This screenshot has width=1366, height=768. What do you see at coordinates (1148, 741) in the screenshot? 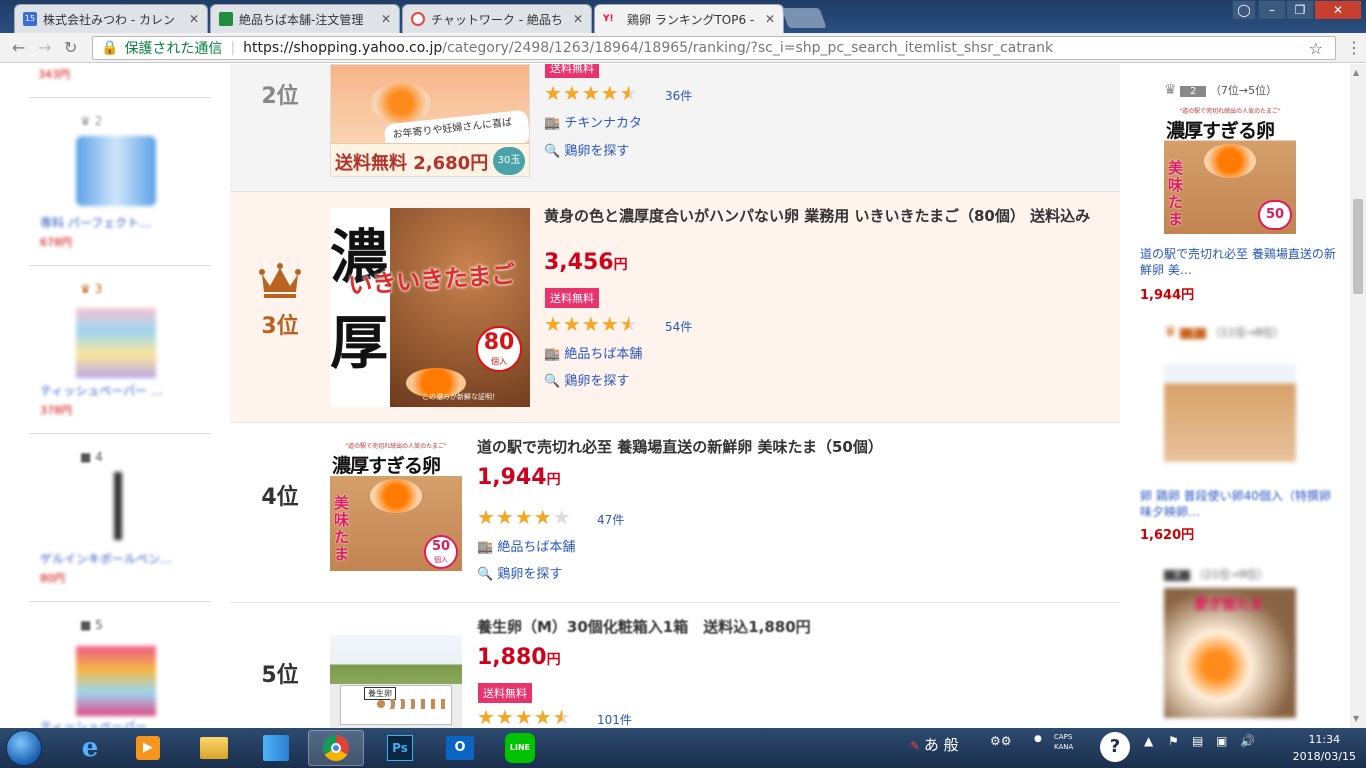
I see `show-hidden-icons-icon: ▲` at bounding box center [1148, 741].